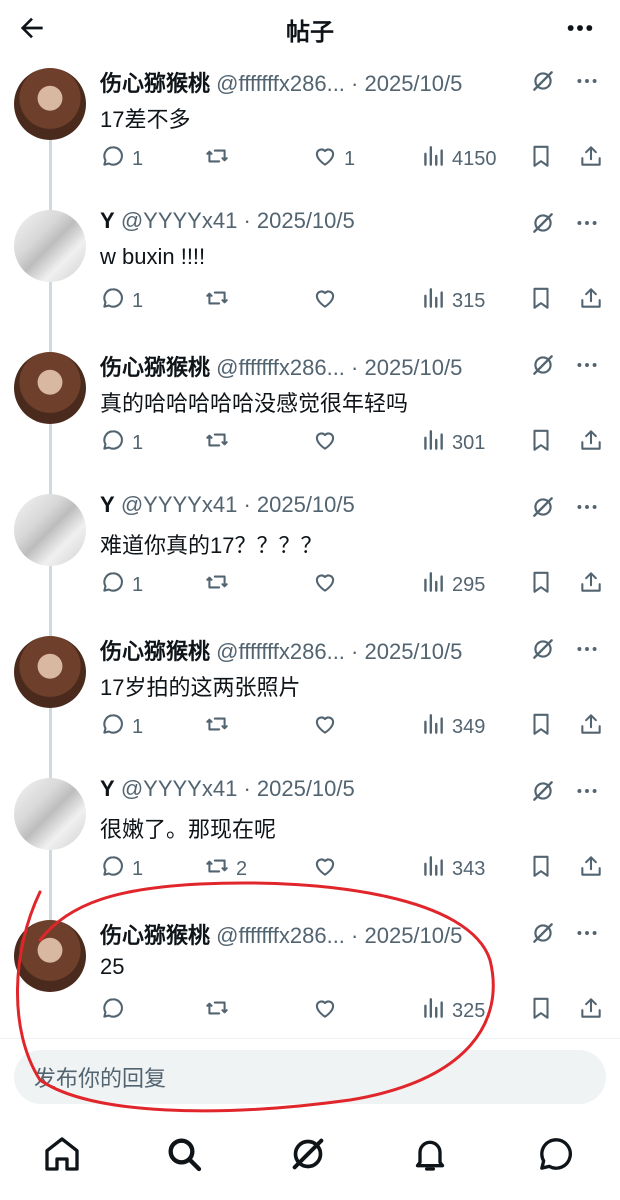 The width and height of the screenshot is (620, 1200). What do you see at coordinates (310, 839) in the screenshot?
I see `tweet: Y @YYYYx41 · 2025/10/5 很嫩了。那现在呢 1 2 343` at bounding box center [310, 839].